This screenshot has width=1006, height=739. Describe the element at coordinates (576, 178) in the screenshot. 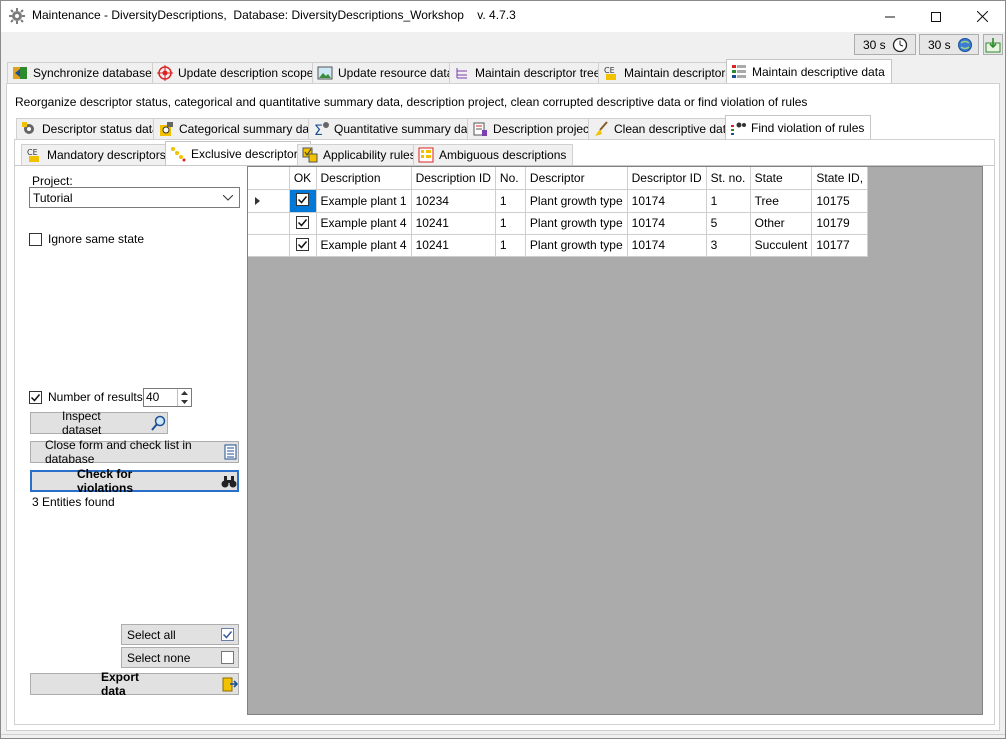

I see `column-header-descriptor: Descriptor` at that location.